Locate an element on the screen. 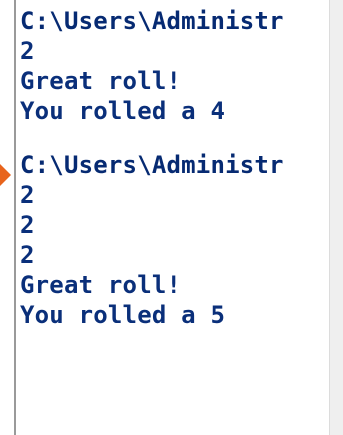 This screenshot has height=435, width=343. vertical-scrollbar is located at coordinates (336, 217).